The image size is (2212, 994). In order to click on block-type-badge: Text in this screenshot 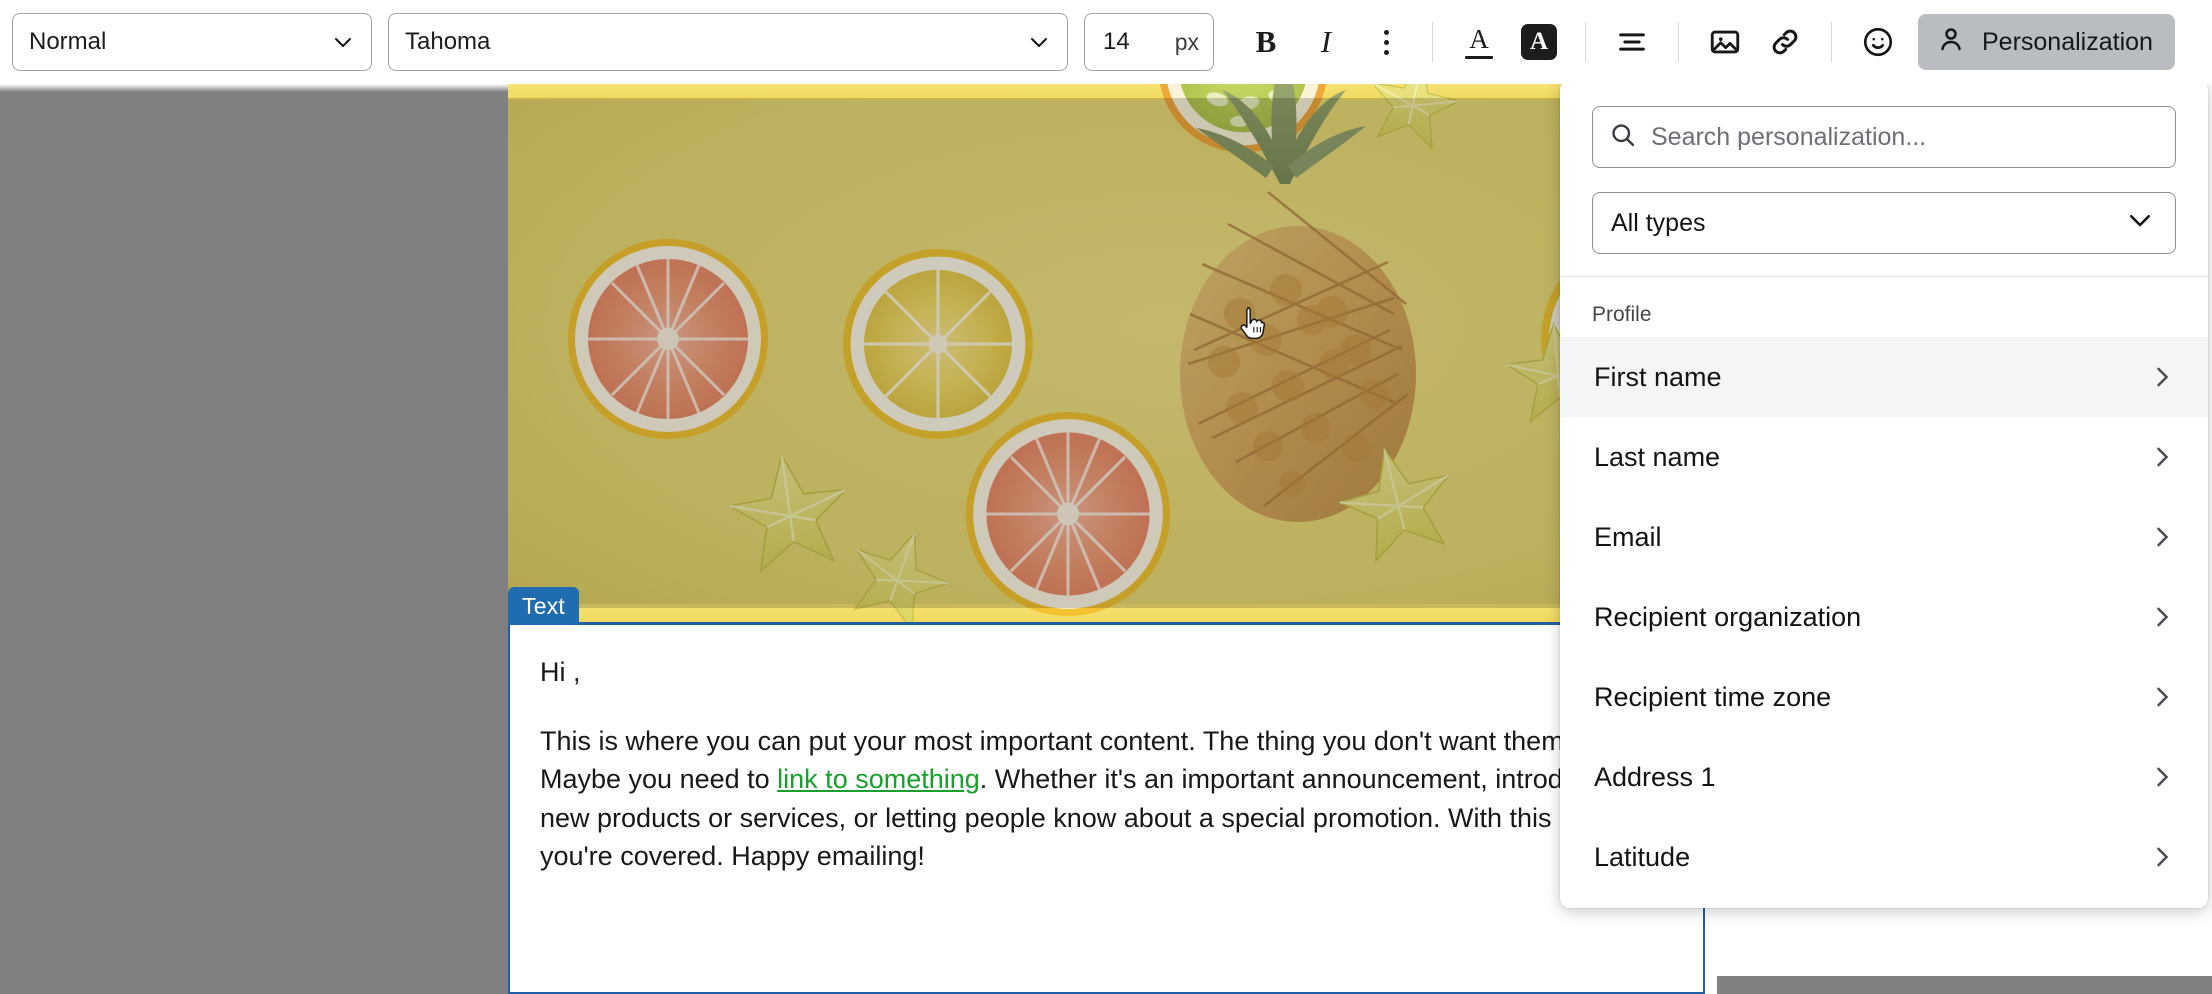, I will do `click(543, 606)`.